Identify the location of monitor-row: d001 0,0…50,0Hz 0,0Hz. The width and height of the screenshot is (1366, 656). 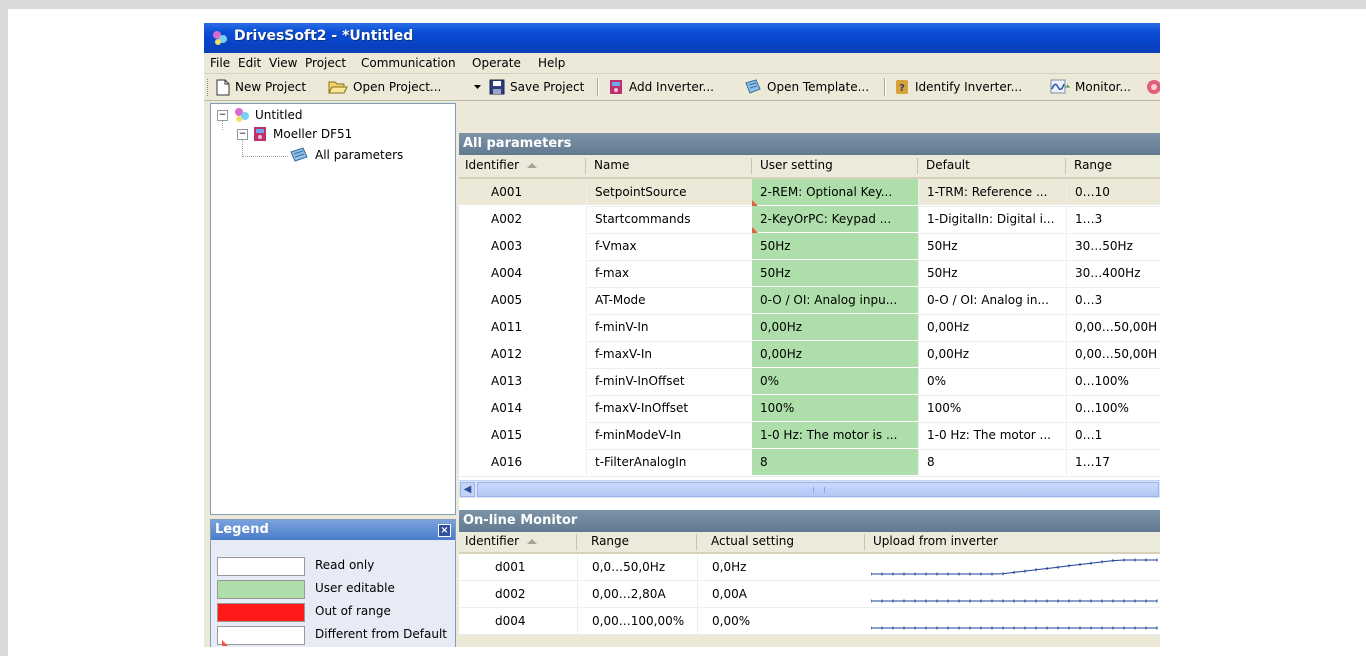
(809, 567).